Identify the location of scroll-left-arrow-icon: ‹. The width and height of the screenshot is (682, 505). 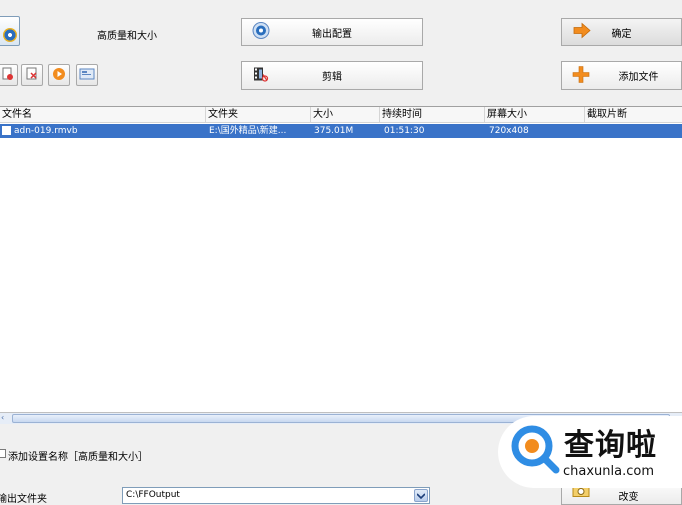
(2, 417).